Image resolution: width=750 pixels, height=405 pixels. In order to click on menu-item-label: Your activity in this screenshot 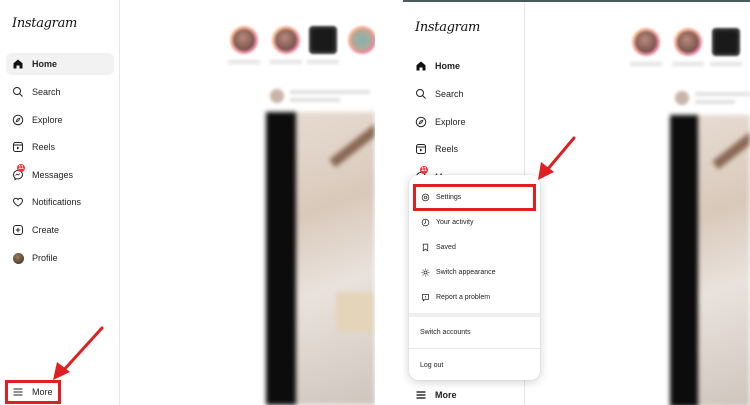, I will do `click(455, 222)`.